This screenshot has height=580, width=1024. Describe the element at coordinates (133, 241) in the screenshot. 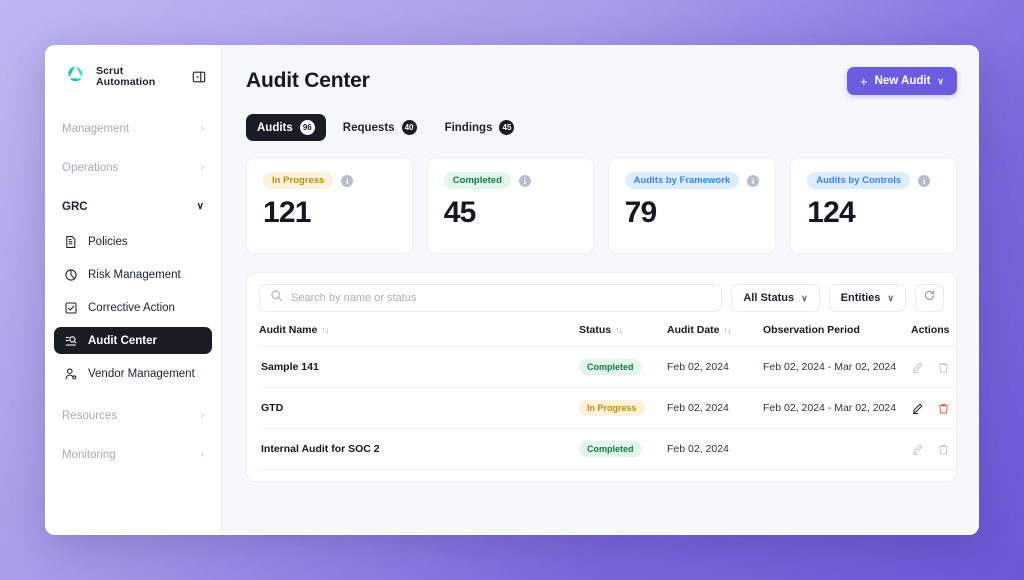

I see `sidebar-item-policies: Policies` at that location.